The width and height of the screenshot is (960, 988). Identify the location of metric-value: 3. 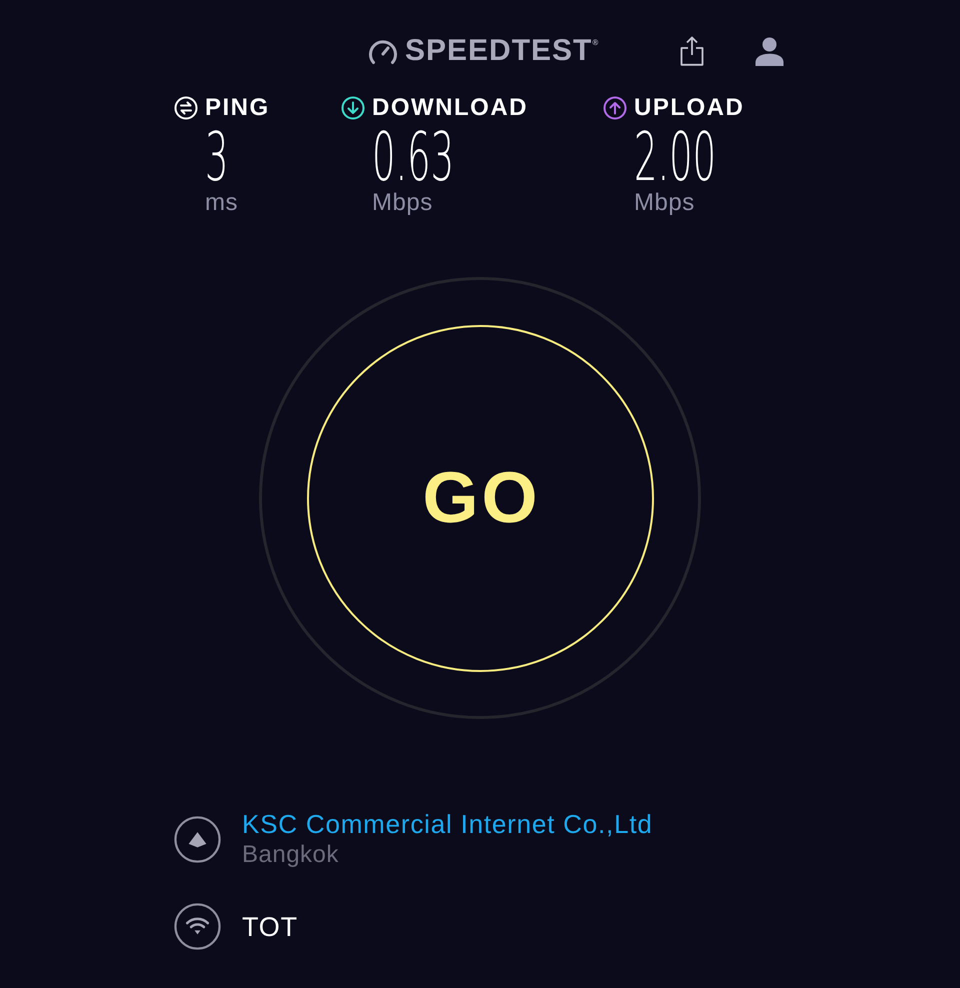
(216, 157).